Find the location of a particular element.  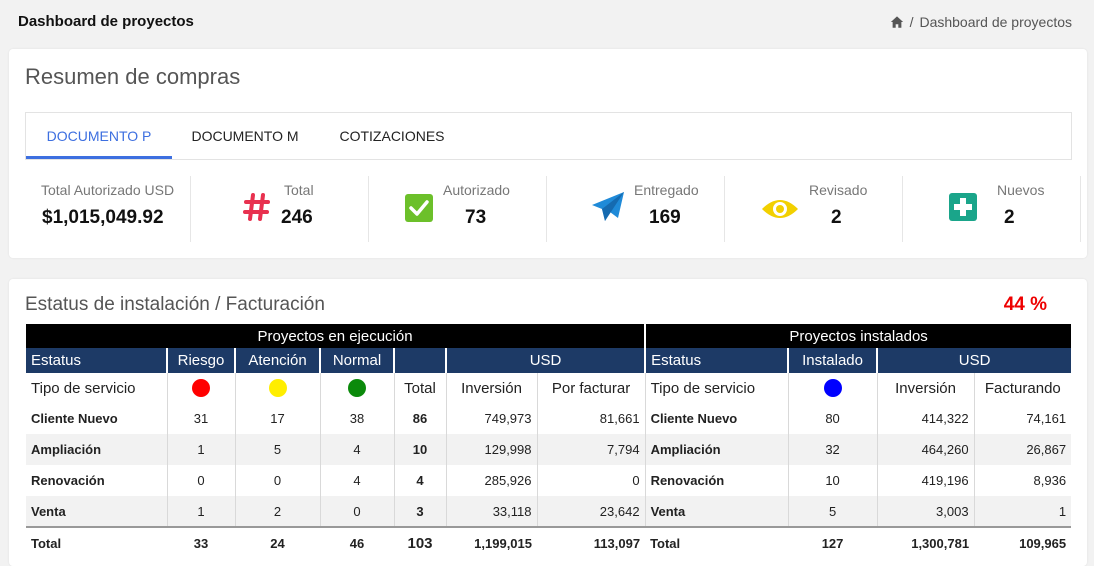

total-facturando: 109,965 is located at coordinates (1023, 542).